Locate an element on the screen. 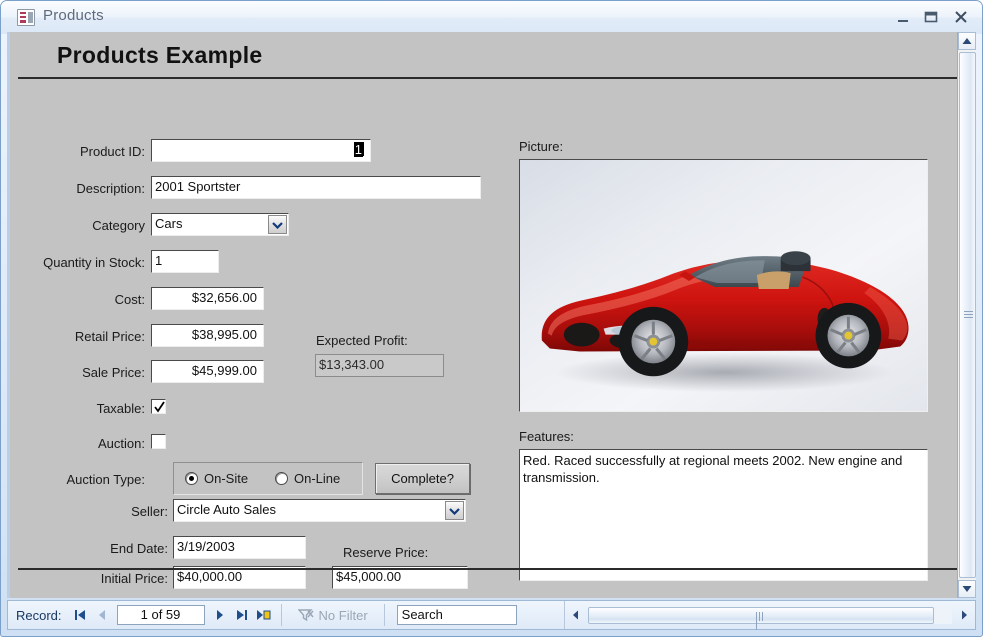 This screenshot has height=637, width=983. seller-select: Circle Auto Sales is located at coordinates (319, 510).